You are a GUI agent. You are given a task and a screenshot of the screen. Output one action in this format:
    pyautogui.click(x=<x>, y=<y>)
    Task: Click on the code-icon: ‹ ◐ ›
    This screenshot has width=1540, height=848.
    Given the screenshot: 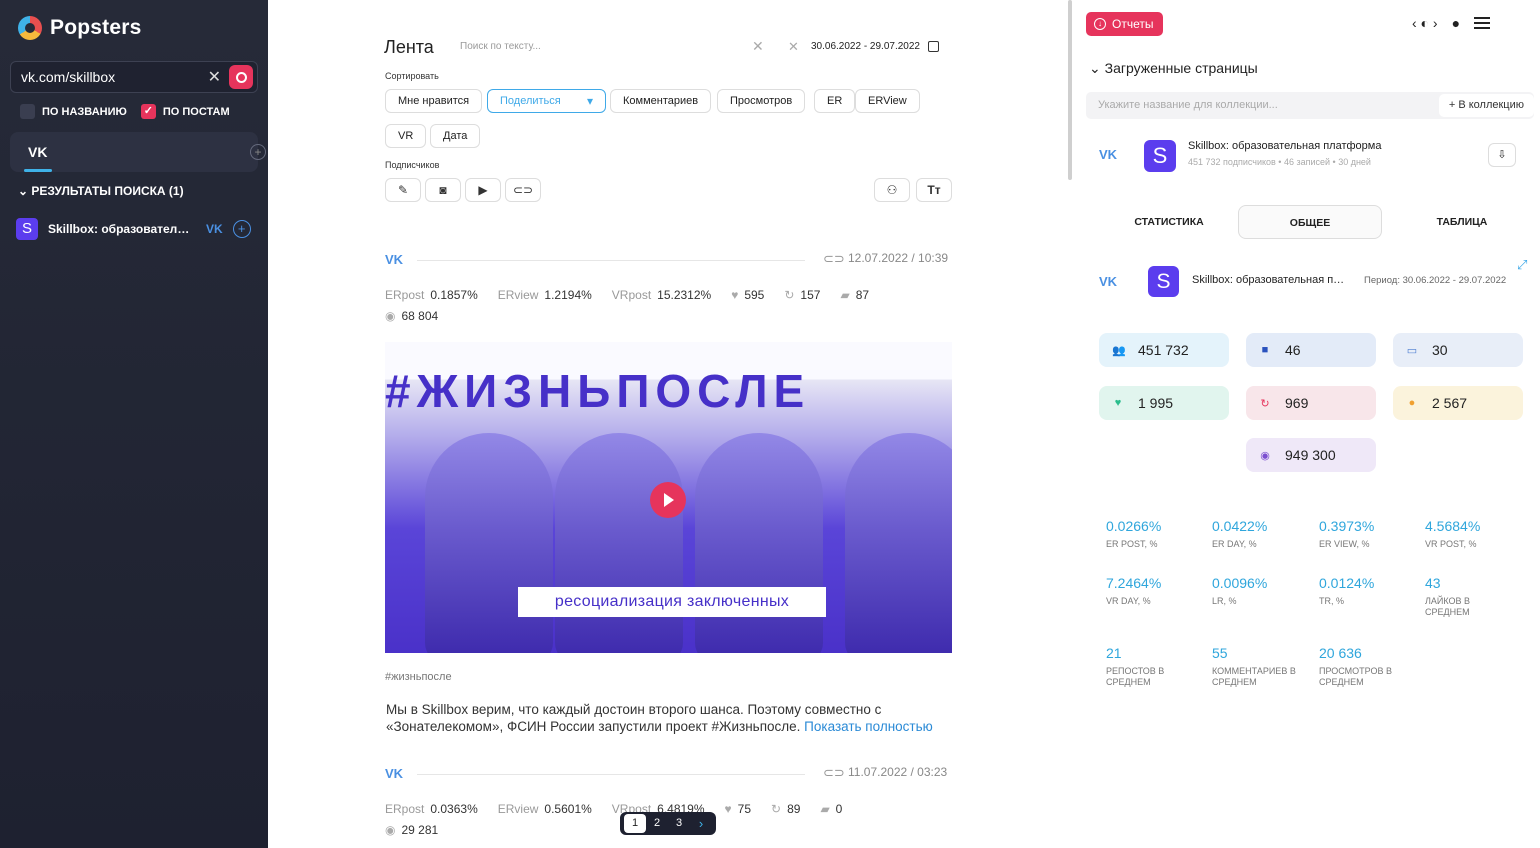 What is the action you would take?
    pyautogui.click(x=1425, y=23)
    